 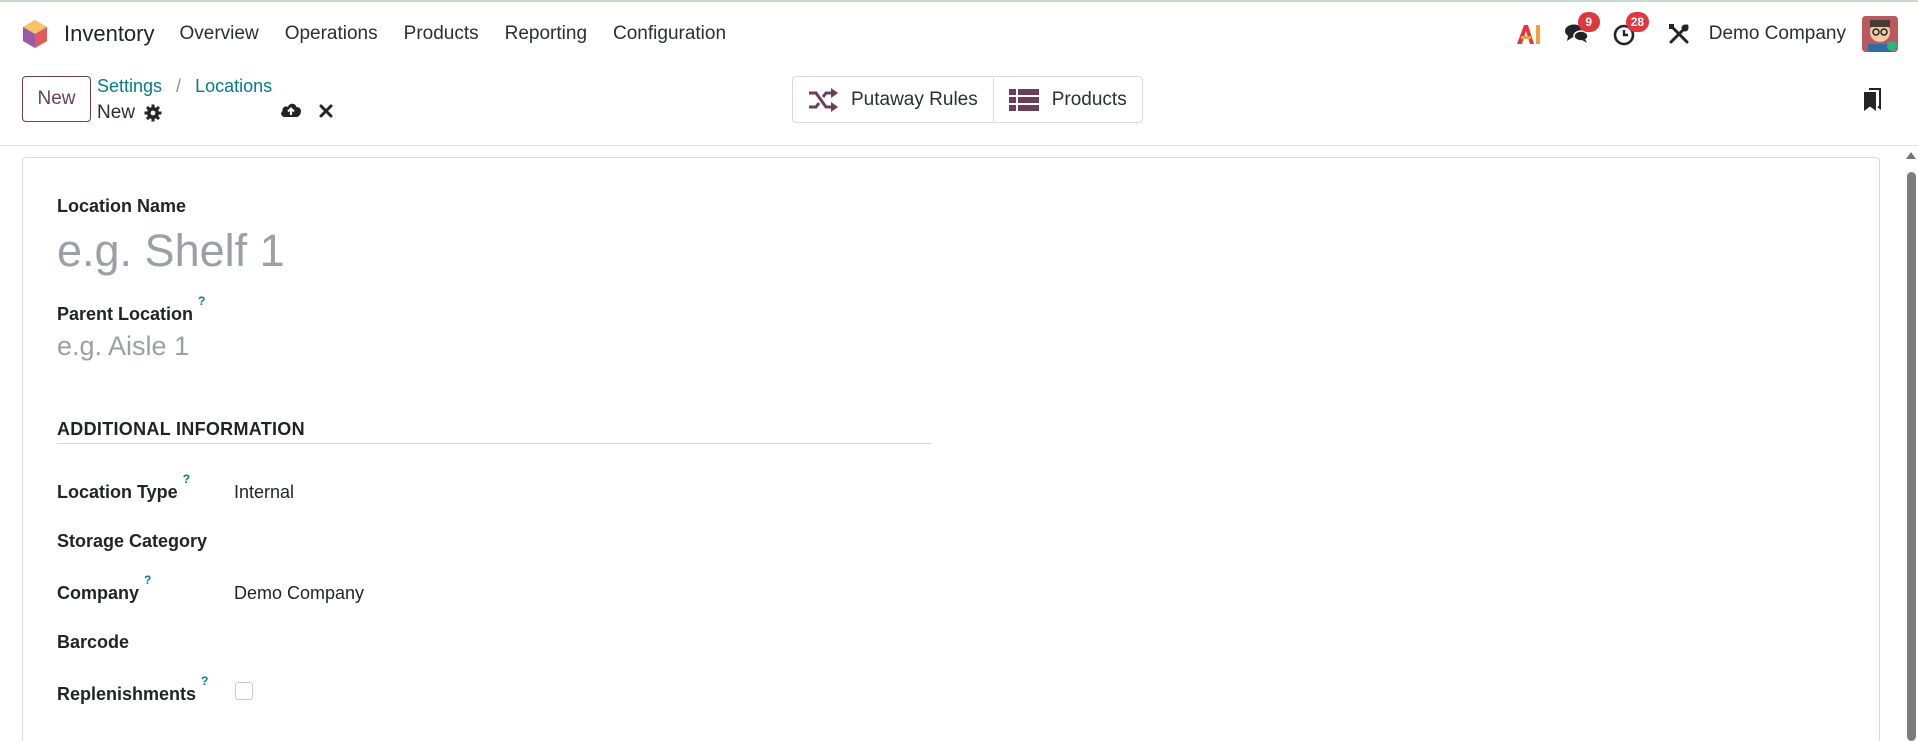 What do you see at coordinates (117, 492) in the screenshot?
I see `location-type-label-text: Location Type` at bounding box center [117, 492].